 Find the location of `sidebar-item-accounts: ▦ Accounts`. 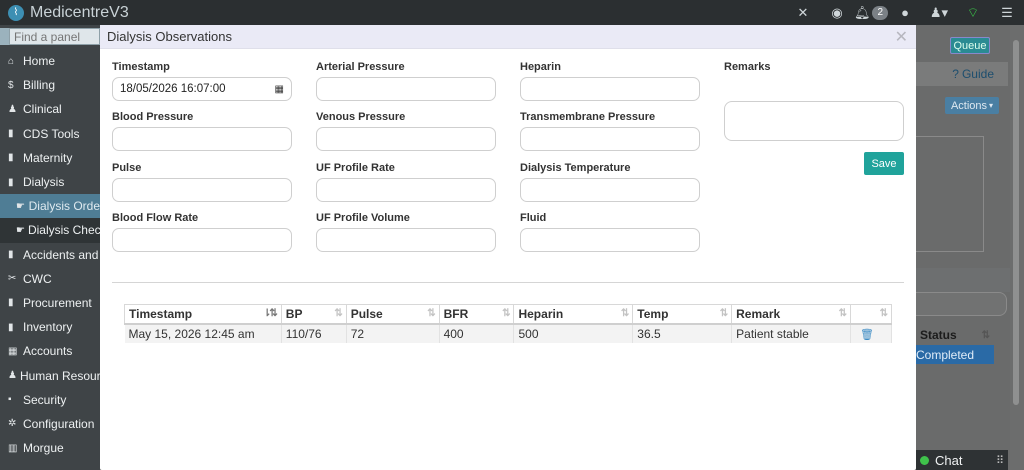

sidebar-item-accounts: ▦ Accounts is located at coordinates (50, 351).